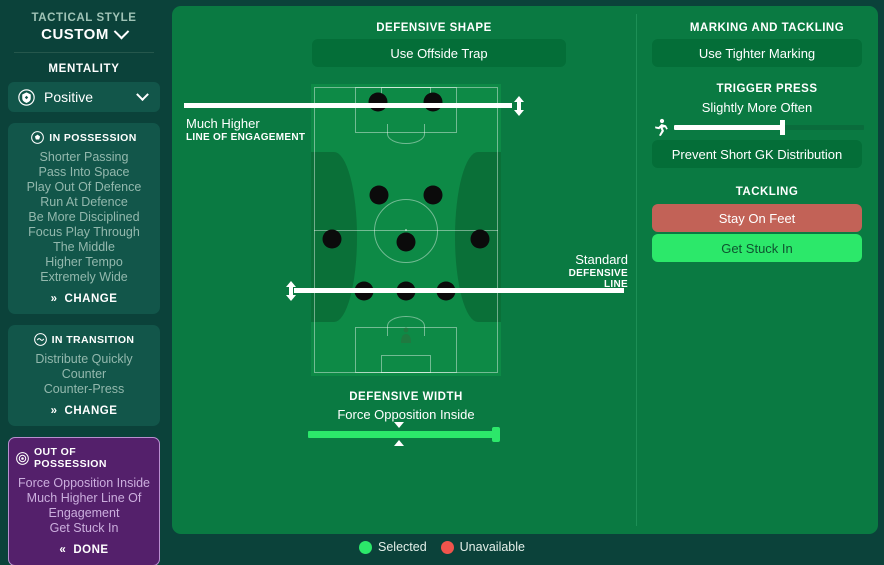 The image size is (884, 565). I want to click on mentality-dropdown: Positive, so click(84, 97).